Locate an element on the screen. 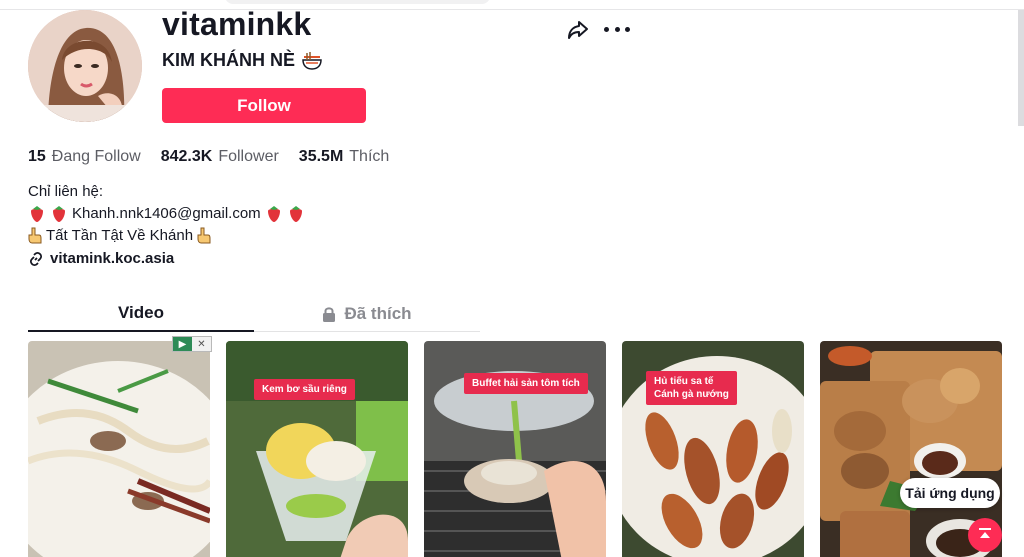 The height and width of the screenshot is (557, 1024). ad-play-icon: ▶ is located at coordinates (182, 344).